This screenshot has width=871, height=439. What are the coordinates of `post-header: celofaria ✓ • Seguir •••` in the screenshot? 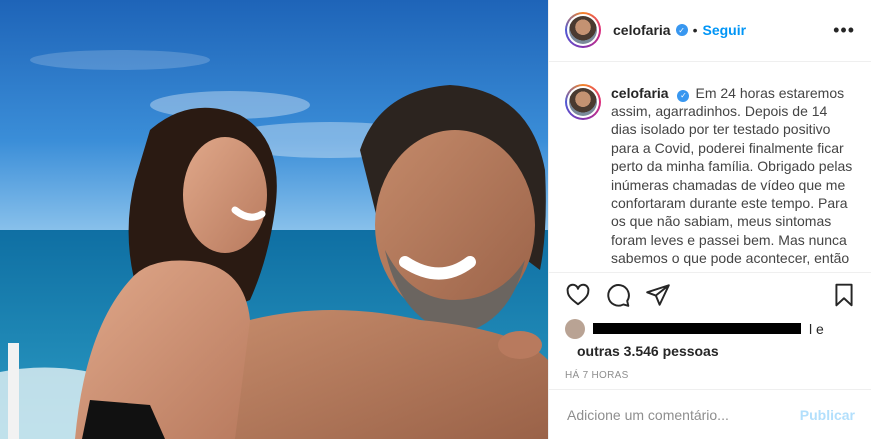 It's located at (710, 31).